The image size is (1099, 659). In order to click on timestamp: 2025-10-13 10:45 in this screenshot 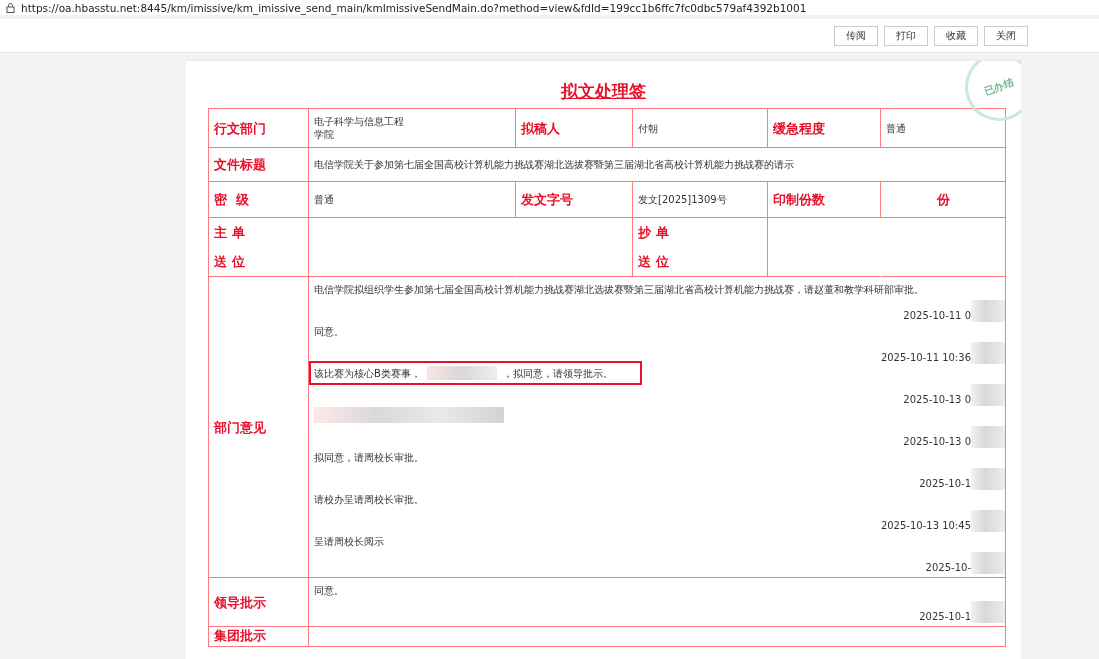, I will do `click(925, 525)`.